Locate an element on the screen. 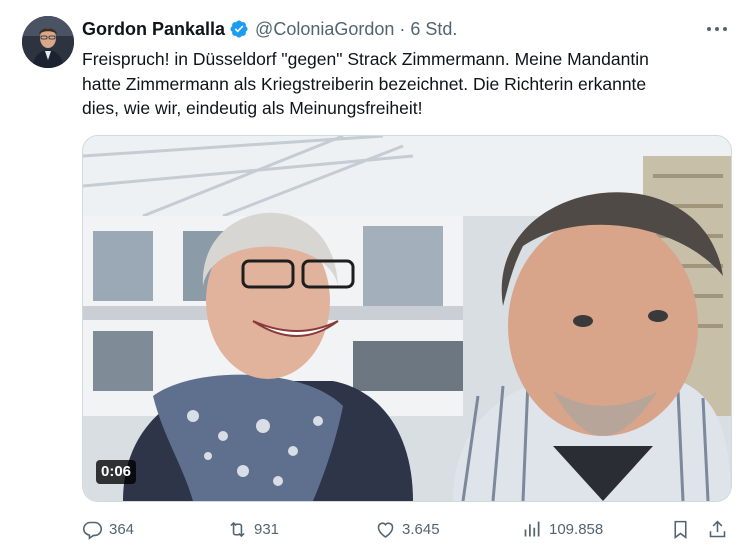 The width and height of the screenshot is (749, 558). tweet-header: Gordon Pankalla @ColoniaGordon · 6 Std. is located at coordinates (269, 29).